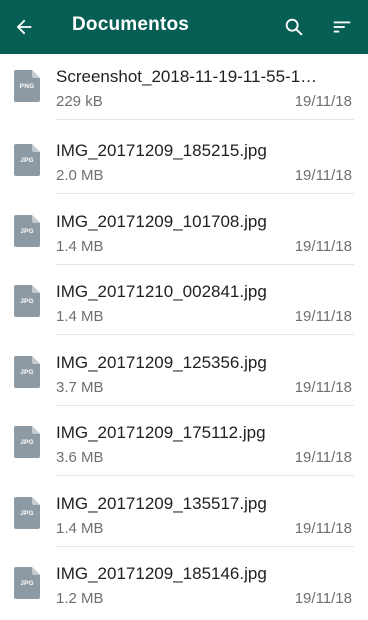 The height and width of the screenshot is (620, 368). I want to click on search-button, so click(294, 27).